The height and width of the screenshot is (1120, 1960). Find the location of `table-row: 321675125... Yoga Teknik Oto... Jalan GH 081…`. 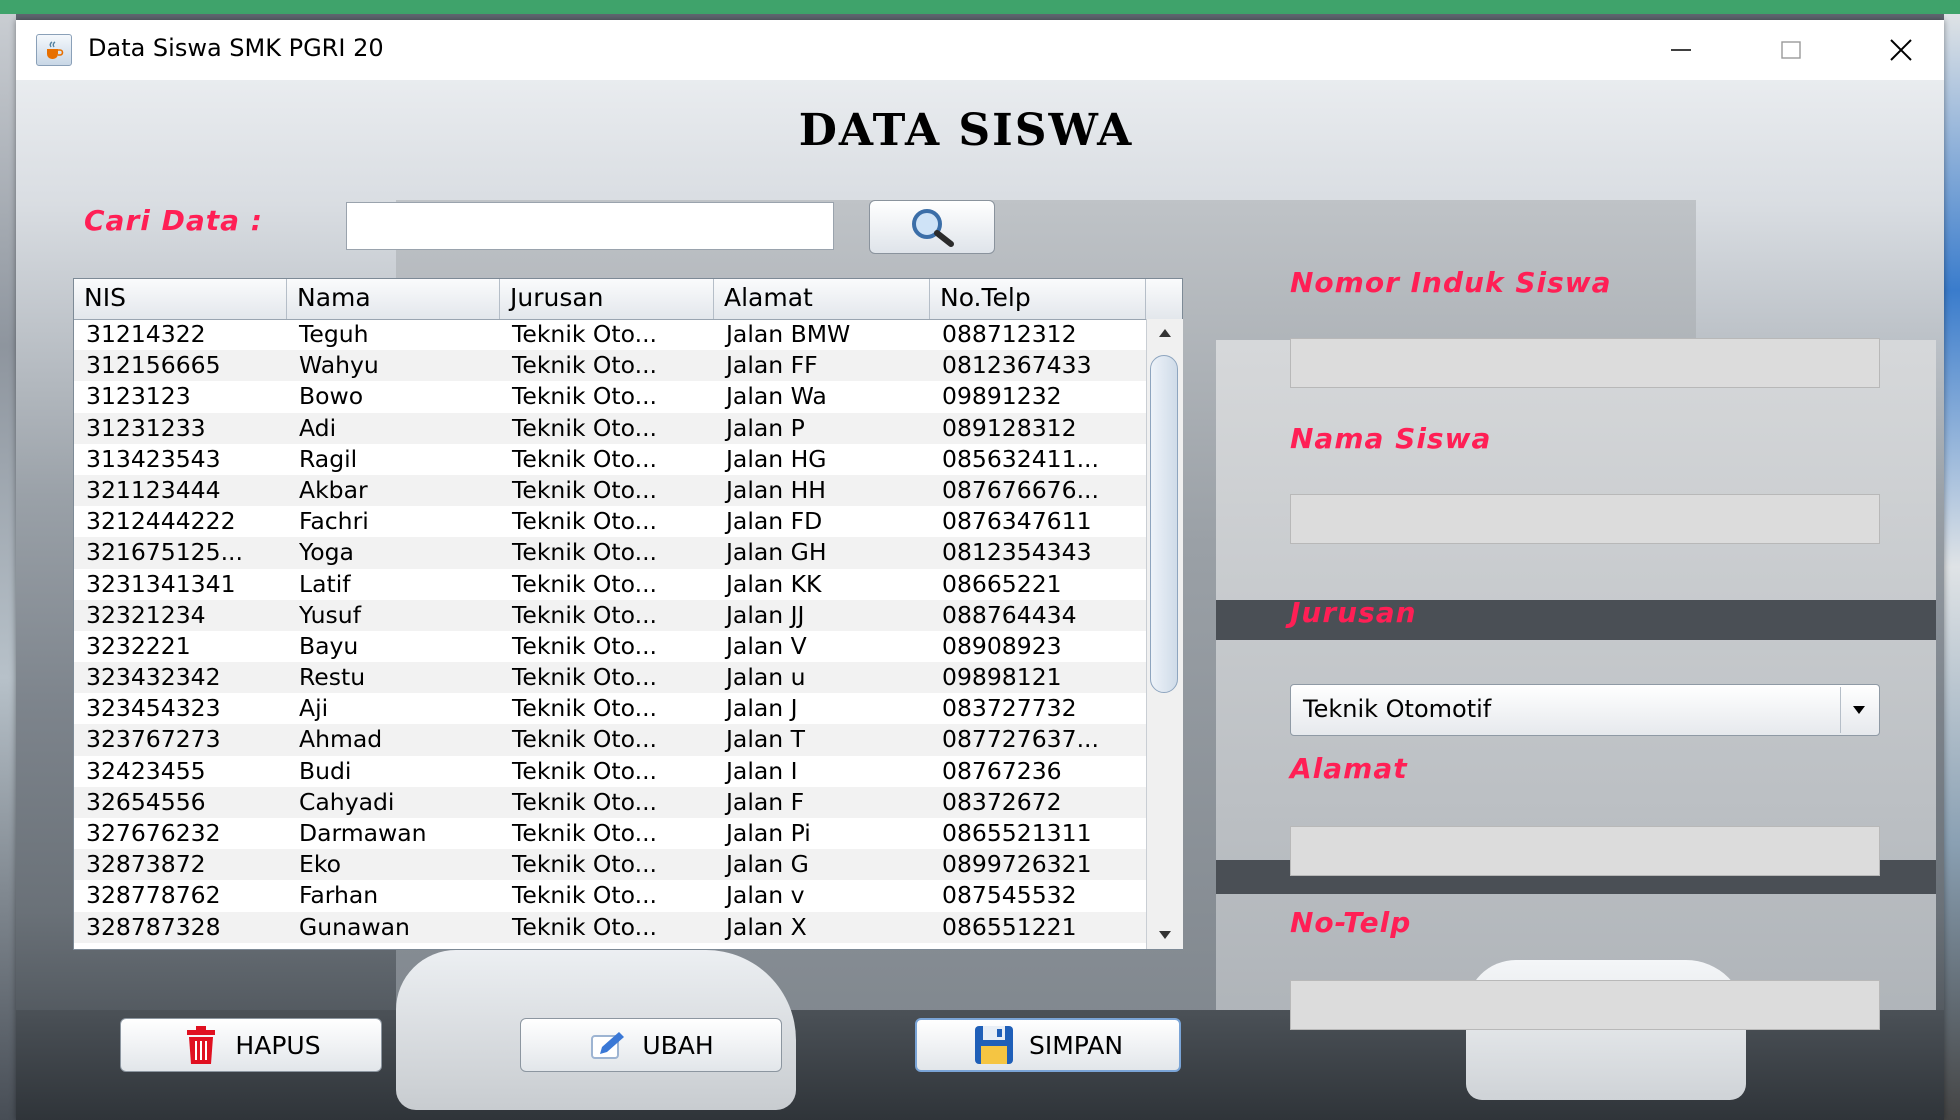

table-row: 321675125... Yoga Teknik Oto... Jalan GH 081… is located at coordinates (610, 553).